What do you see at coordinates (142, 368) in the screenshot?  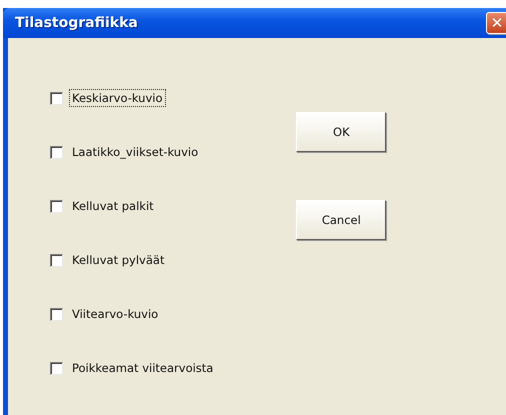 I see `checkbox-label: Poikkeamat viitearvoista` at bounding box center [142, 368].